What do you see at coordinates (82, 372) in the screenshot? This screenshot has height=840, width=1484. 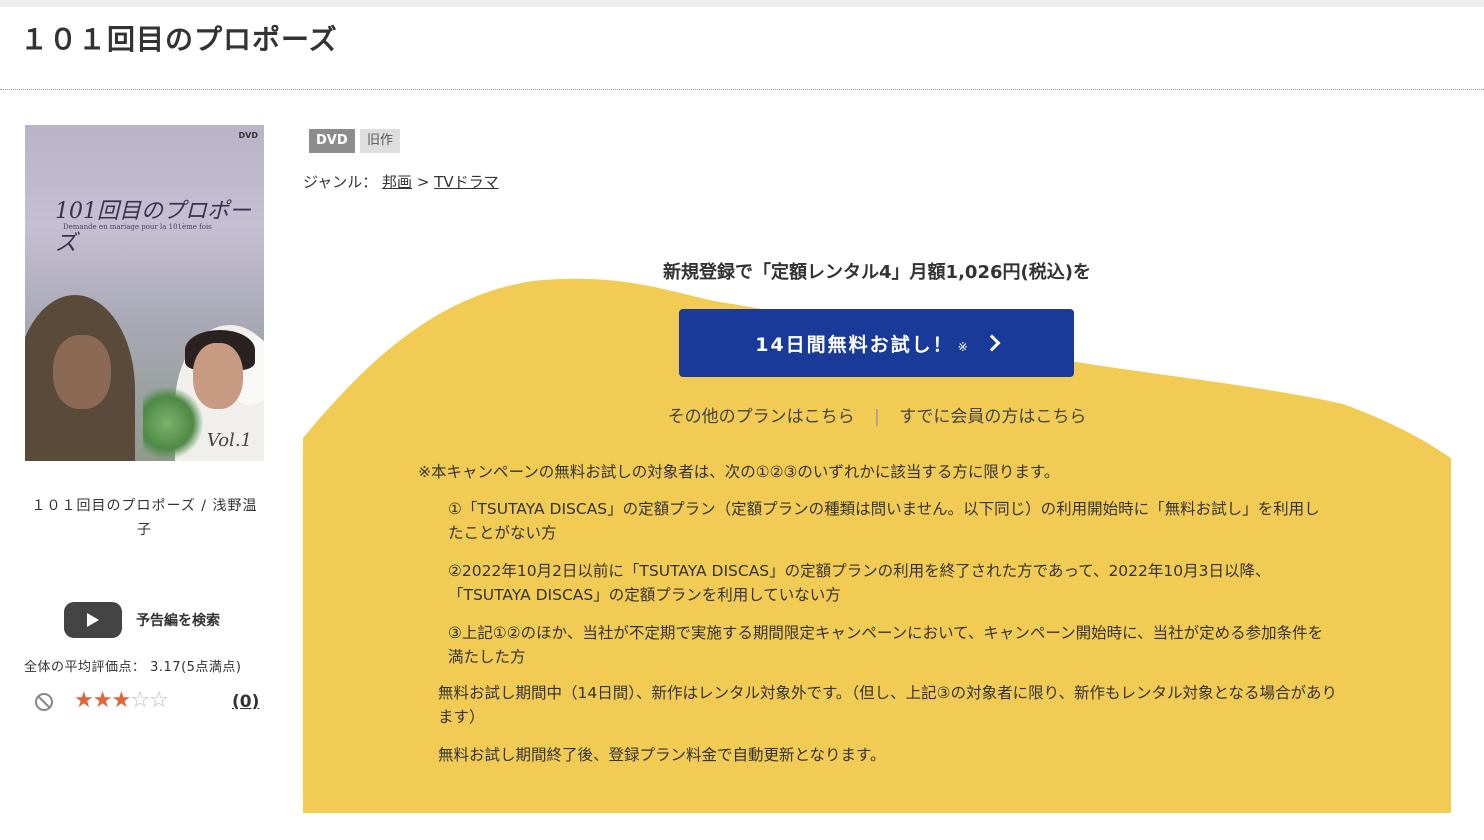 I see `cover-figure-man-face` at bounding box center [82, 372].